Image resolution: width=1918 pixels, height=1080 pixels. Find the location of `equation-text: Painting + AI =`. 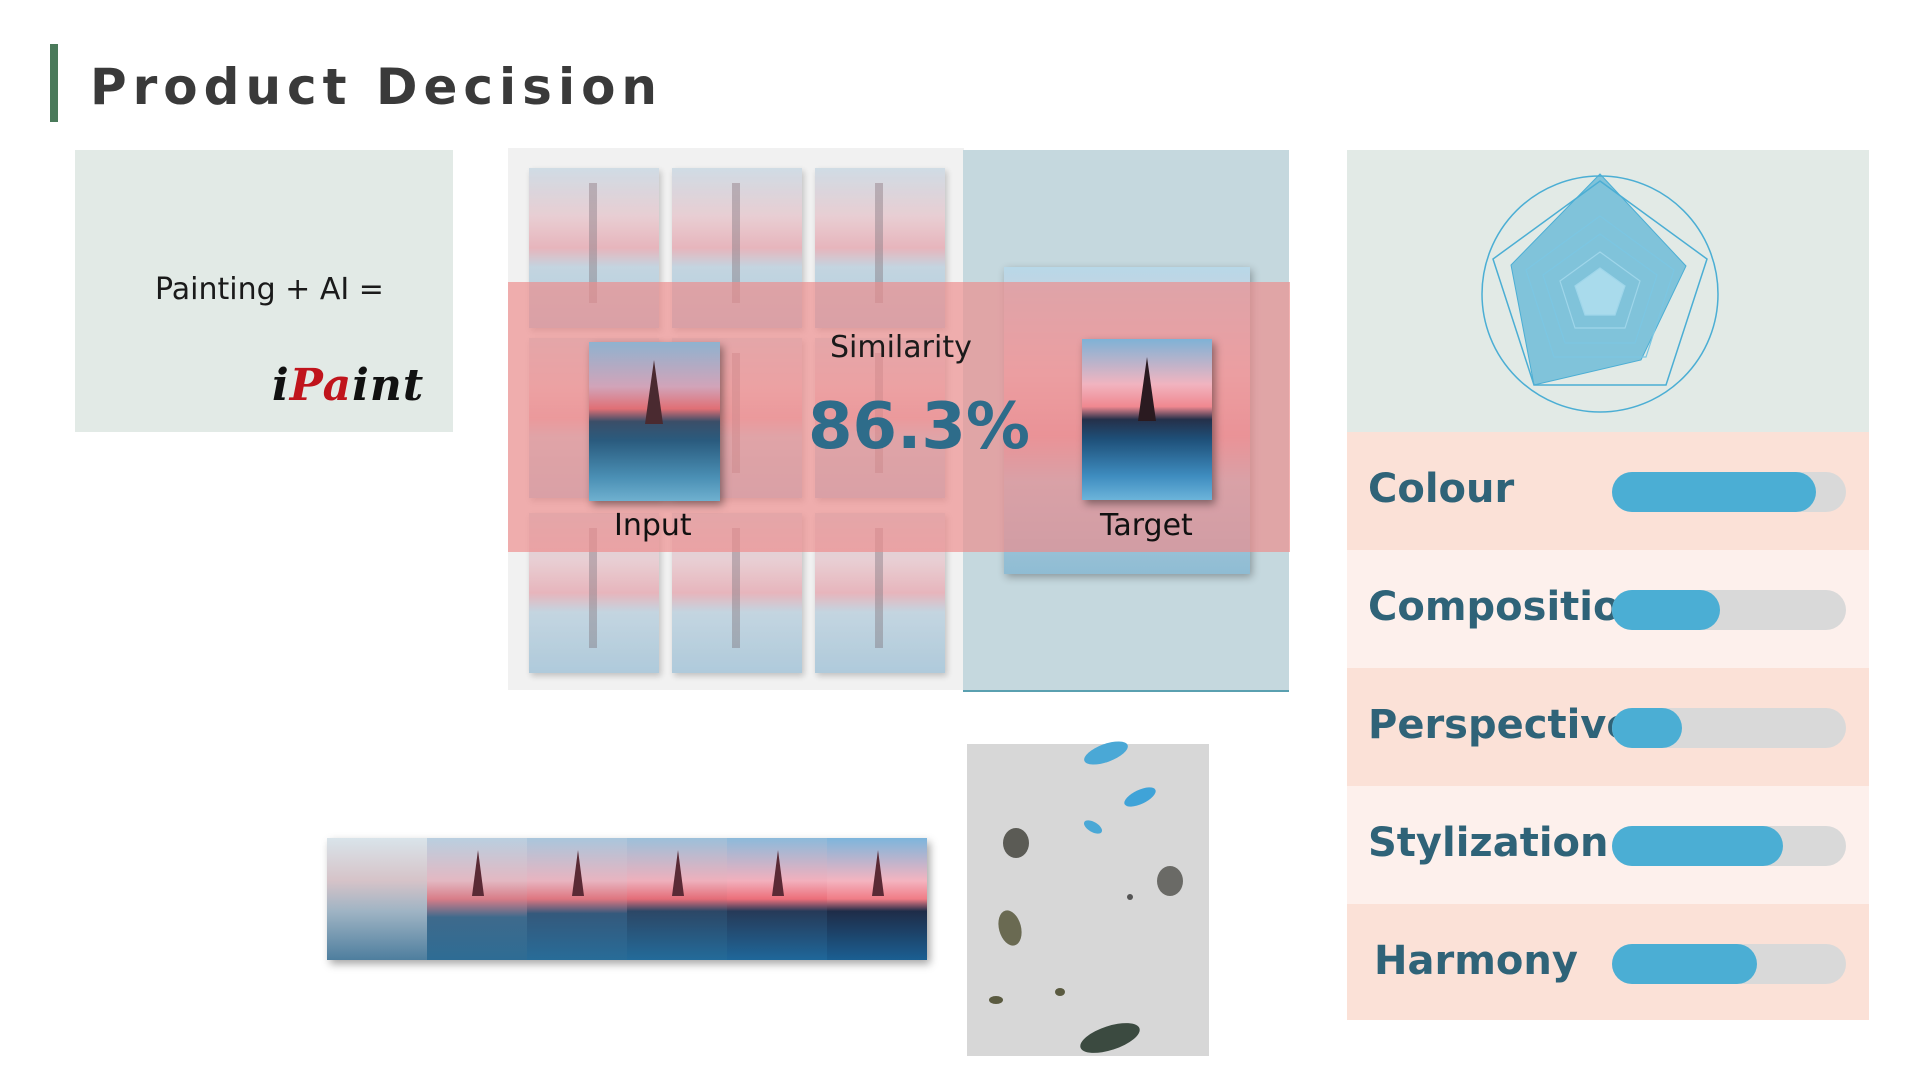

equation-text: Painting + AI = is located at coordinates (269, 289).